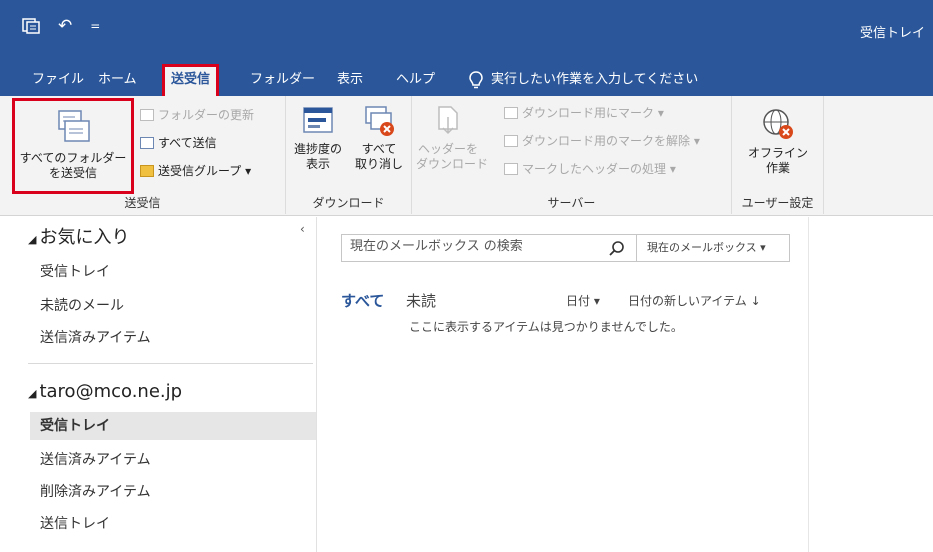  Describe the element at coordinates (511, 168) in the screenshot. I see `process-marked-icon` at that location.